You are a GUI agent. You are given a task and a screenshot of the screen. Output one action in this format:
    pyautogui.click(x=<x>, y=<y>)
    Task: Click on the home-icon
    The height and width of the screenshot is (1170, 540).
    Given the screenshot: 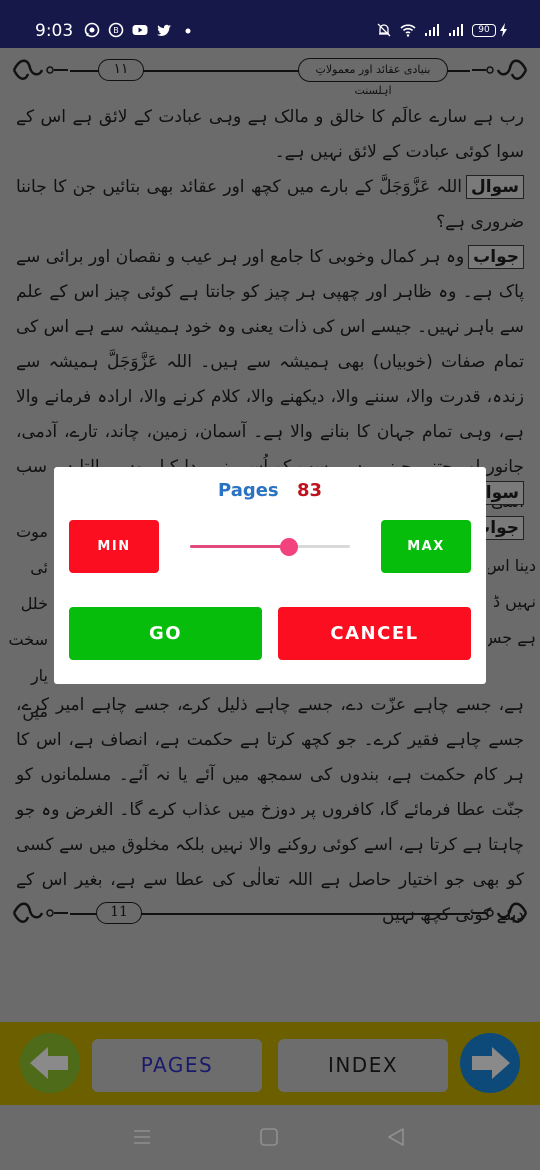 What is the action you would take?
    pyautogui.click(x=269, y=1139)
    